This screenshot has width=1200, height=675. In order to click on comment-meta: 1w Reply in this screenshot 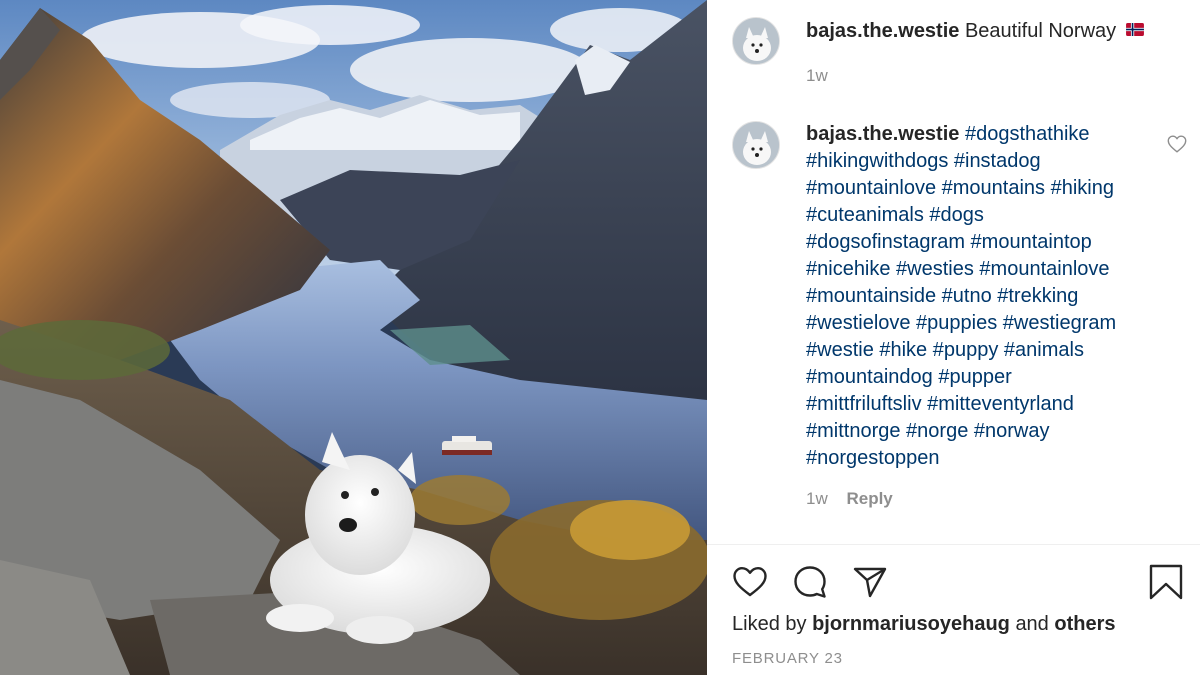, I will do `click(849, 499)`.